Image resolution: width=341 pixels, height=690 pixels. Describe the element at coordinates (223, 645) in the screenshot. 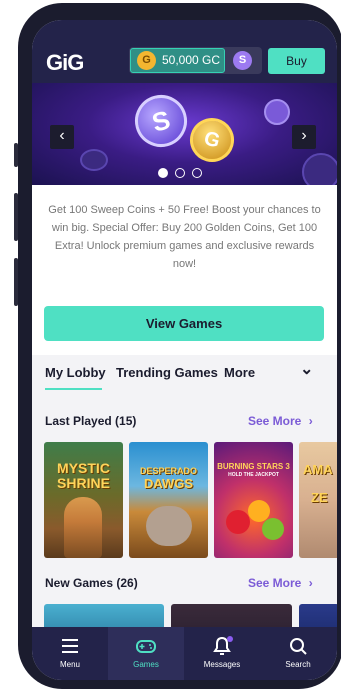

I see `bell-icon` at that location.